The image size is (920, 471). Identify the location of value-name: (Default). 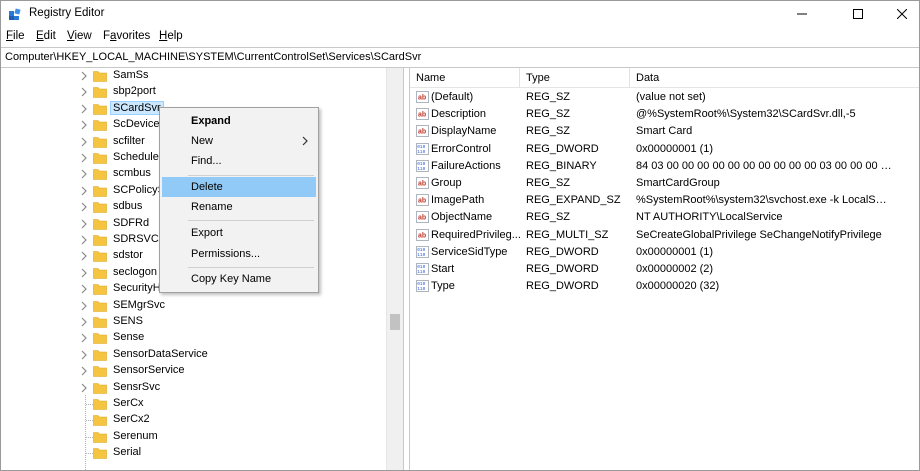
(452, 97).